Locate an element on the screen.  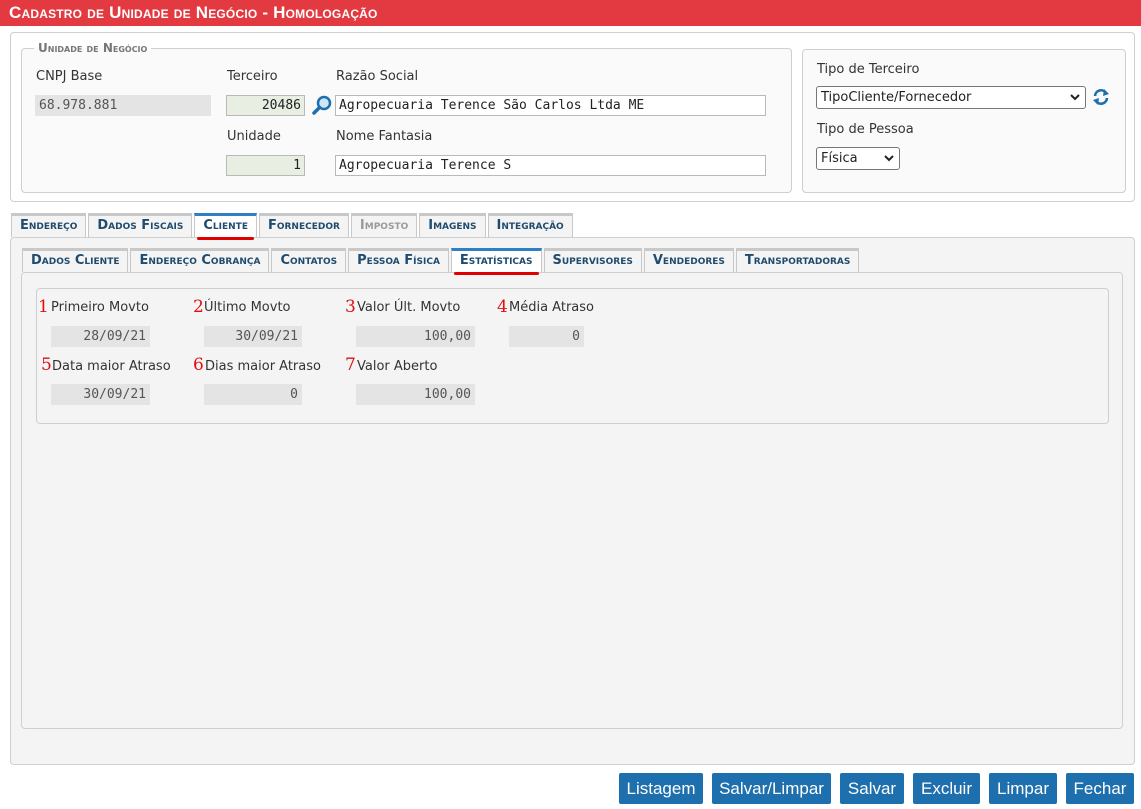
cnpj-field: 68.978.881 is located at coordinates (123, 105).